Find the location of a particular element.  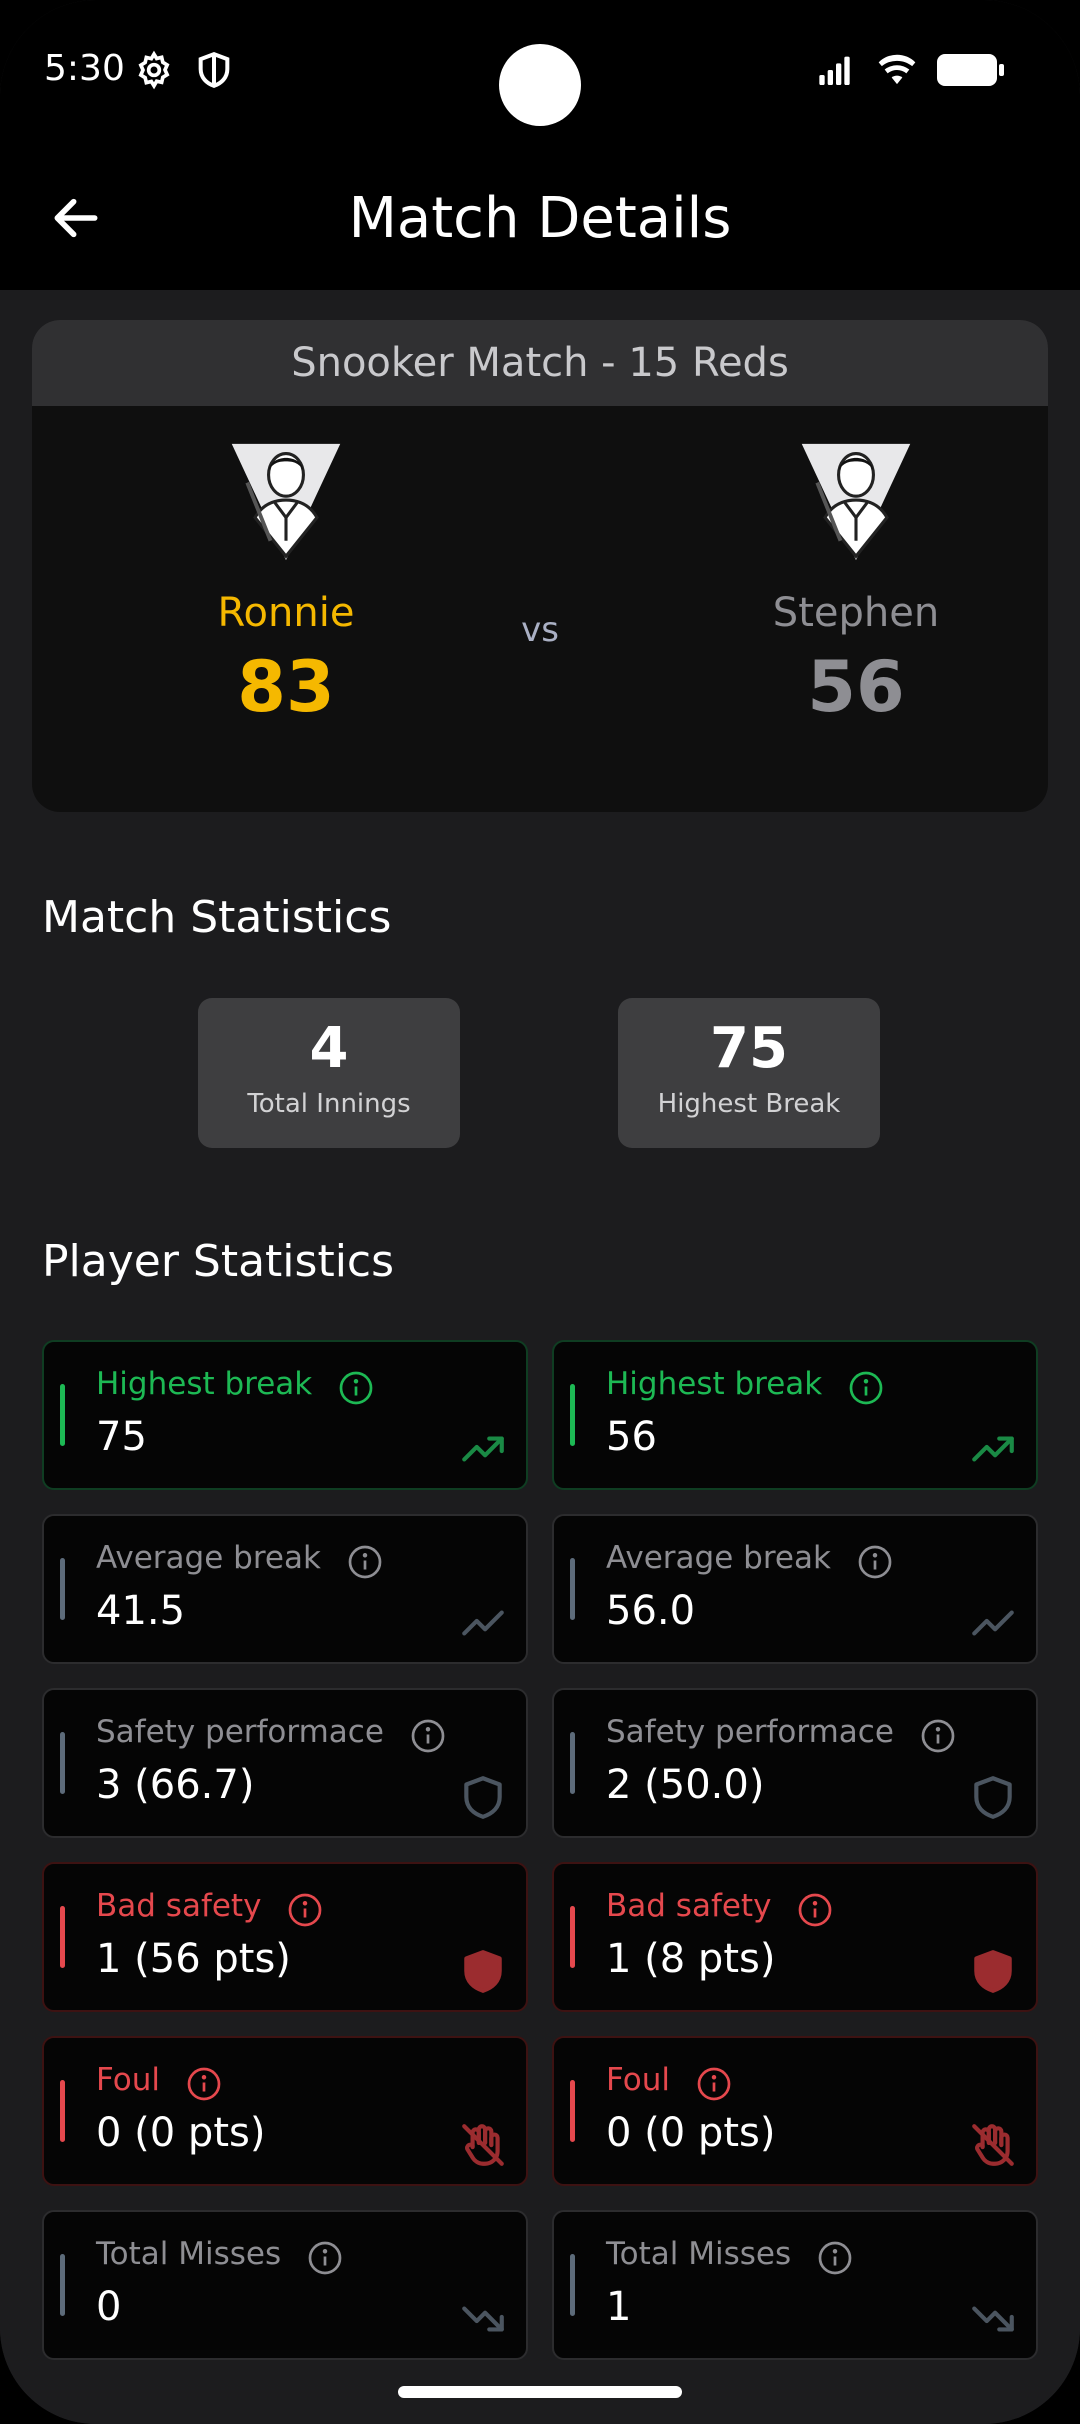

player1-panel: Ronnie 83 is located at coordinates (286, 584).